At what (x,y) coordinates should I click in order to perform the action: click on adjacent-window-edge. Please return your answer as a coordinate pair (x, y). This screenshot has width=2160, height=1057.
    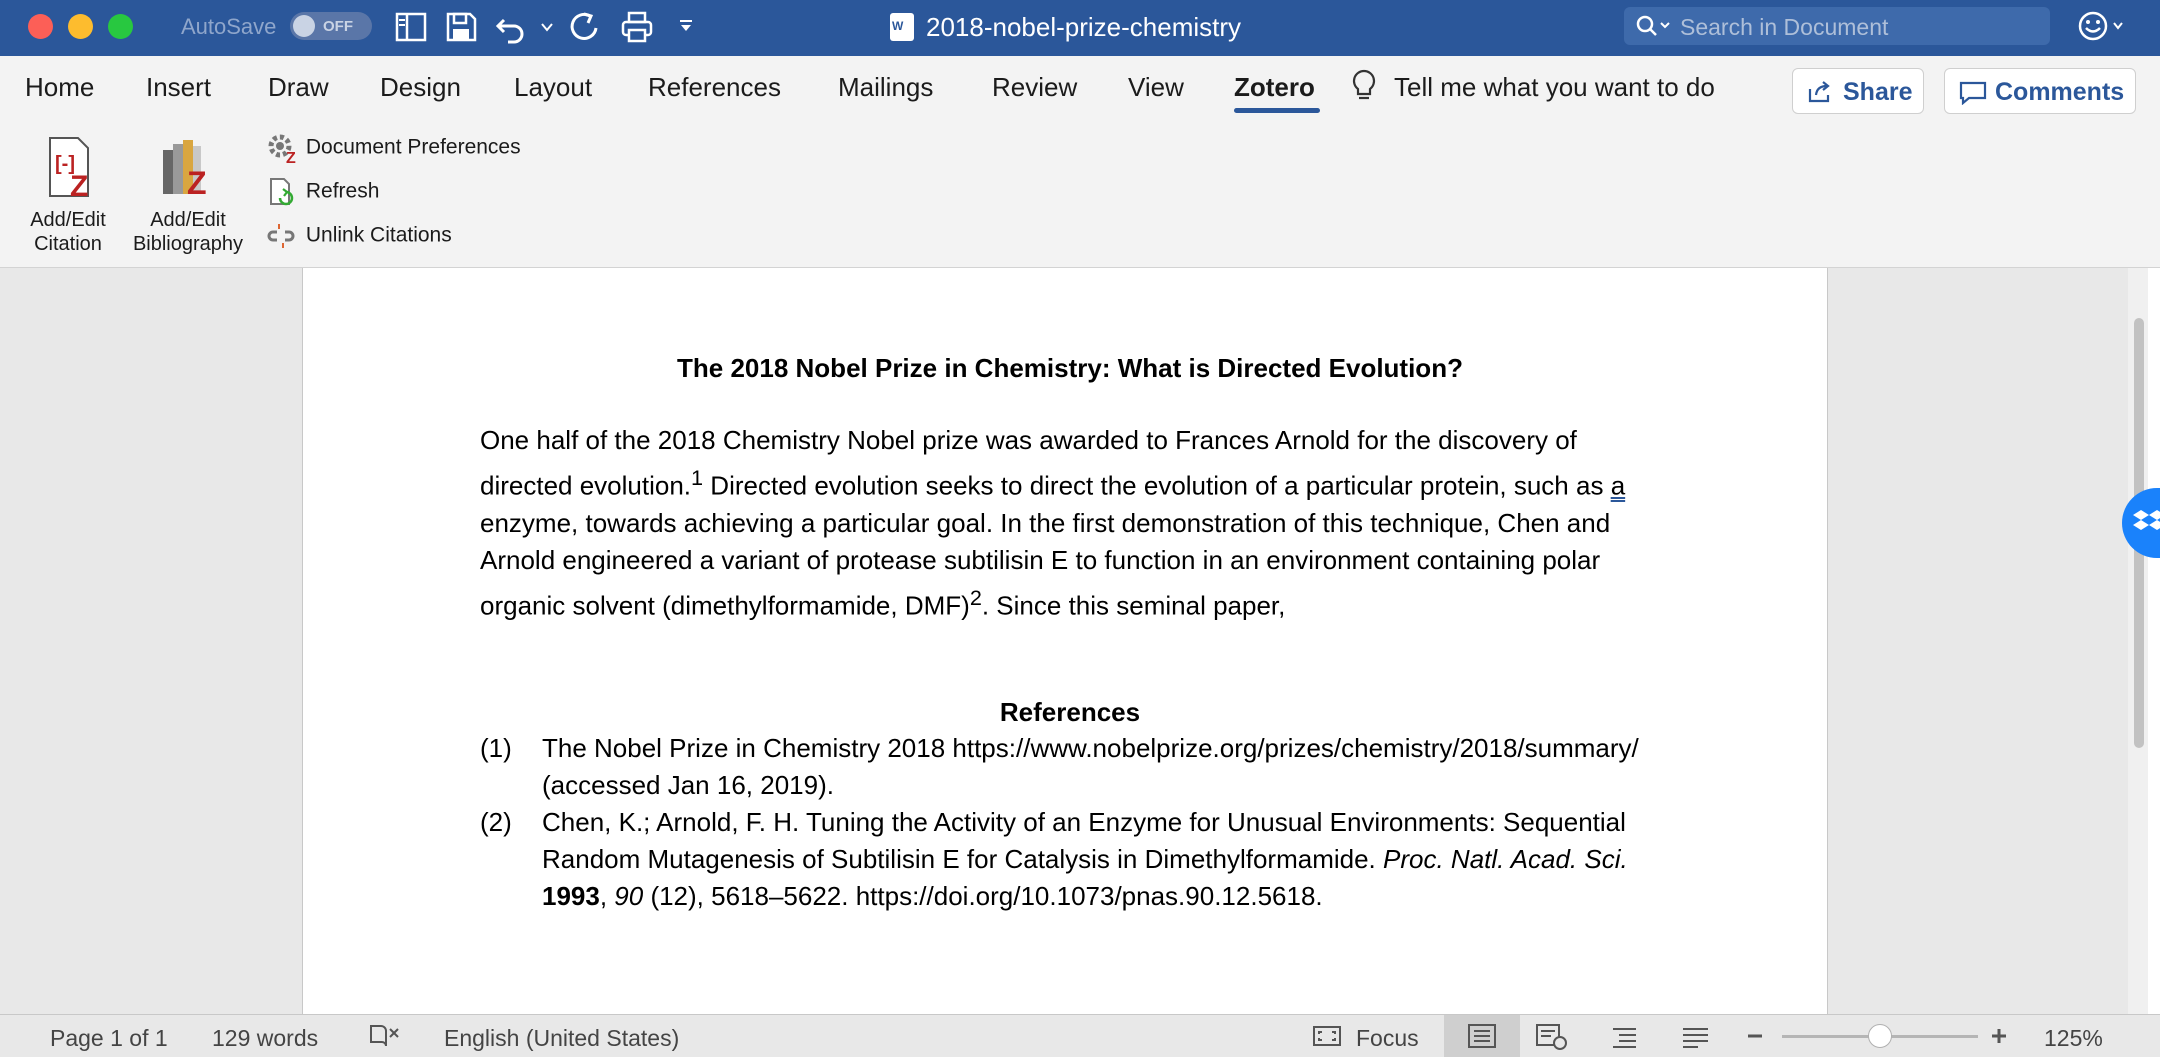
    Looking at the image, I should click on (2154, 641).